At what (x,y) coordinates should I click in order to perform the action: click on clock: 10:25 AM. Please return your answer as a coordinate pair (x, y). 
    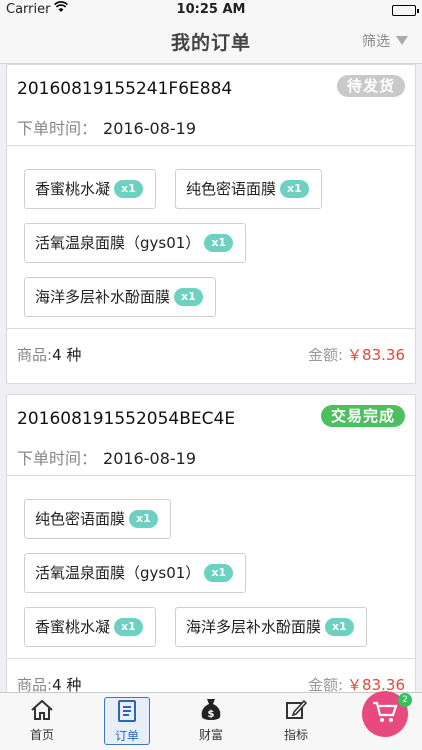
    Looking at the image, I should click on (211, 9).